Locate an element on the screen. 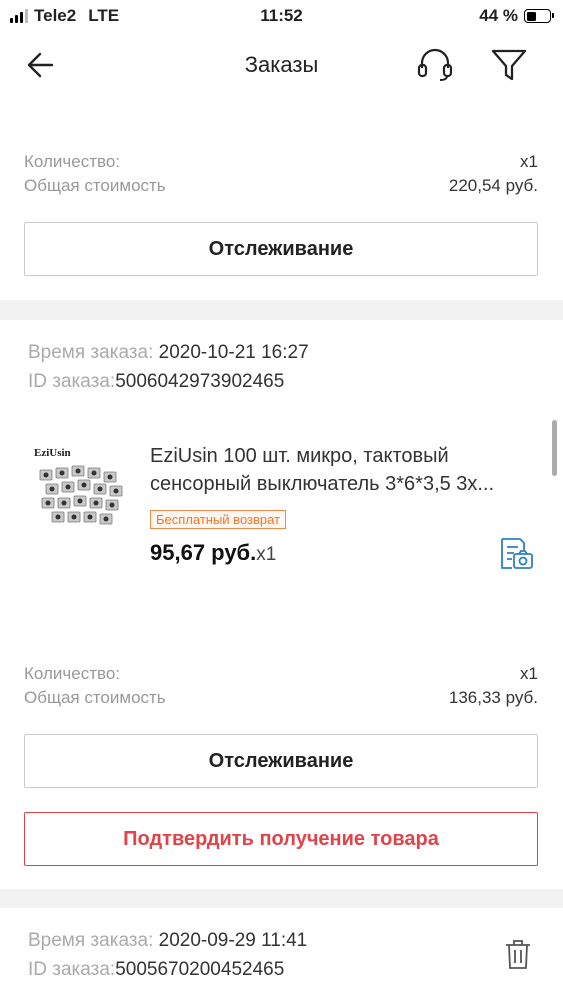  total-row: Общая стоимость 220,54 руб. is located at coordinates (281, 186).